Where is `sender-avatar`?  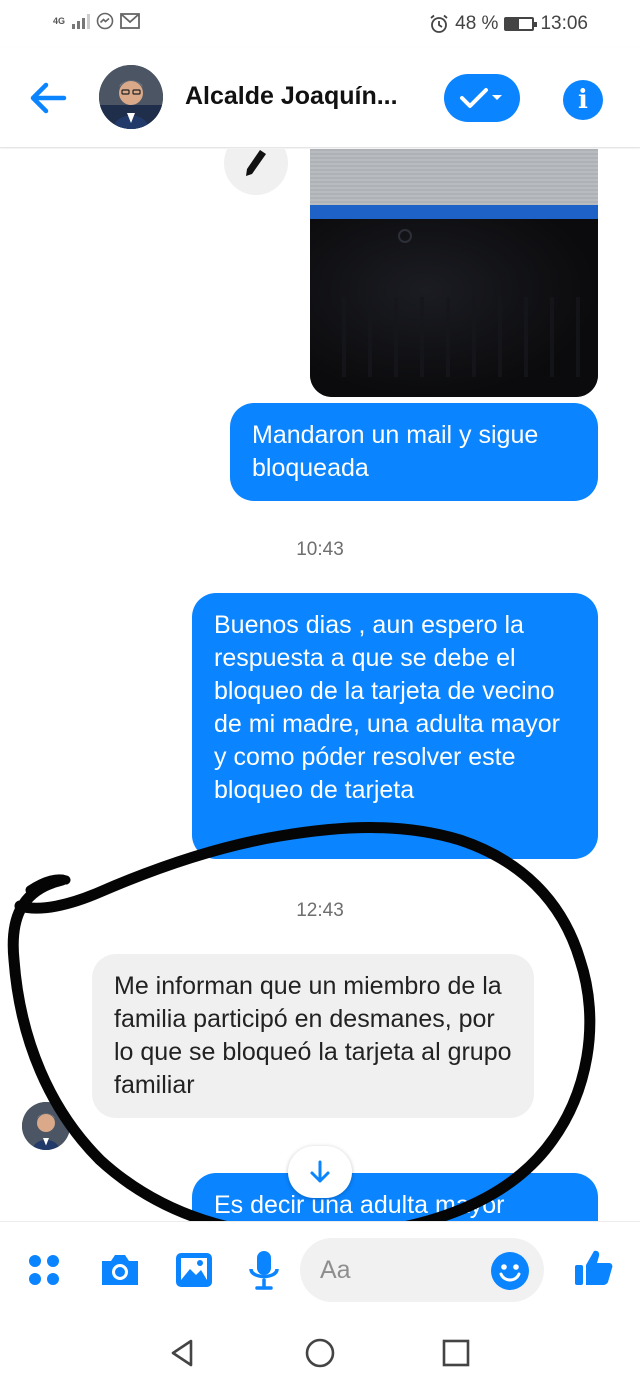
sender-avatar is located at coordinates (46, 1126).